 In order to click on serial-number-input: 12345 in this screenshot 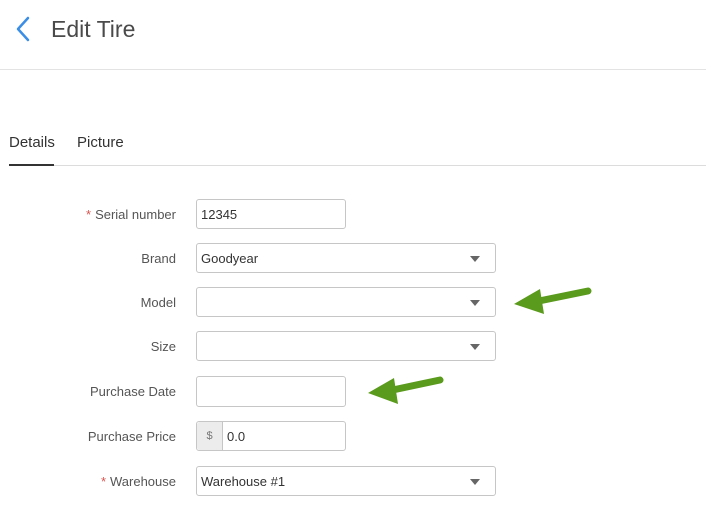, I will do `click(271, 214)`.